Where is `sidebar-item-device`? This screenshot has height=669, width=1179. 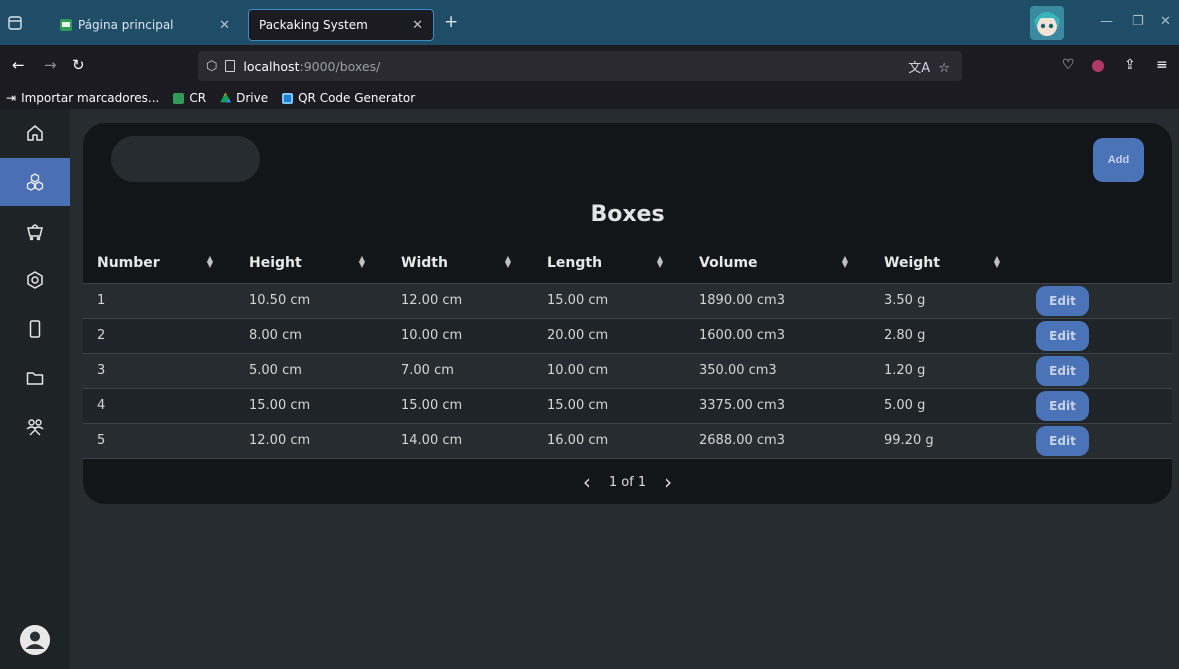
sidebar-item-device is located at coordinates (35, 329).